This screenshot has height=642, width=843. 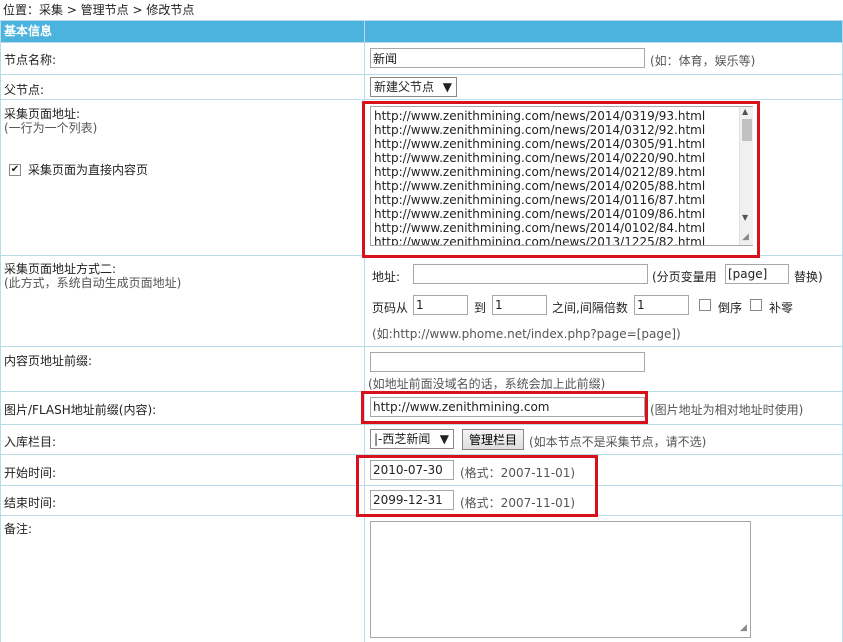 I want to click on node-name-label: 节点名称:, so click(x=30, y=60).